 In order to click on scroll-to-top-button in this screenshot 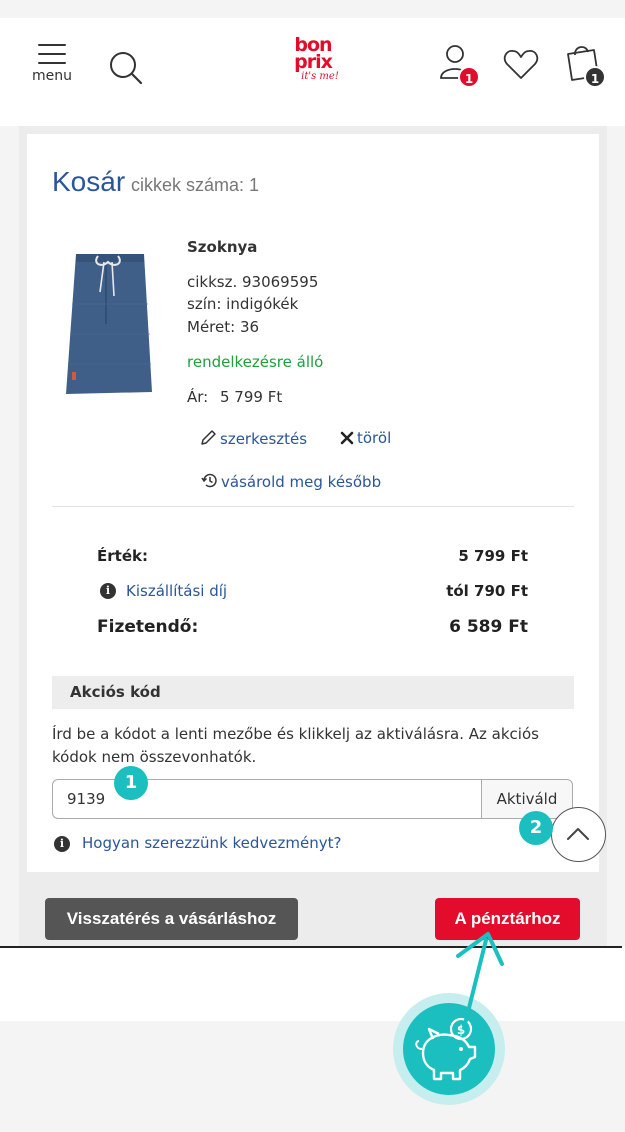, I will do `click(578, 834)`.